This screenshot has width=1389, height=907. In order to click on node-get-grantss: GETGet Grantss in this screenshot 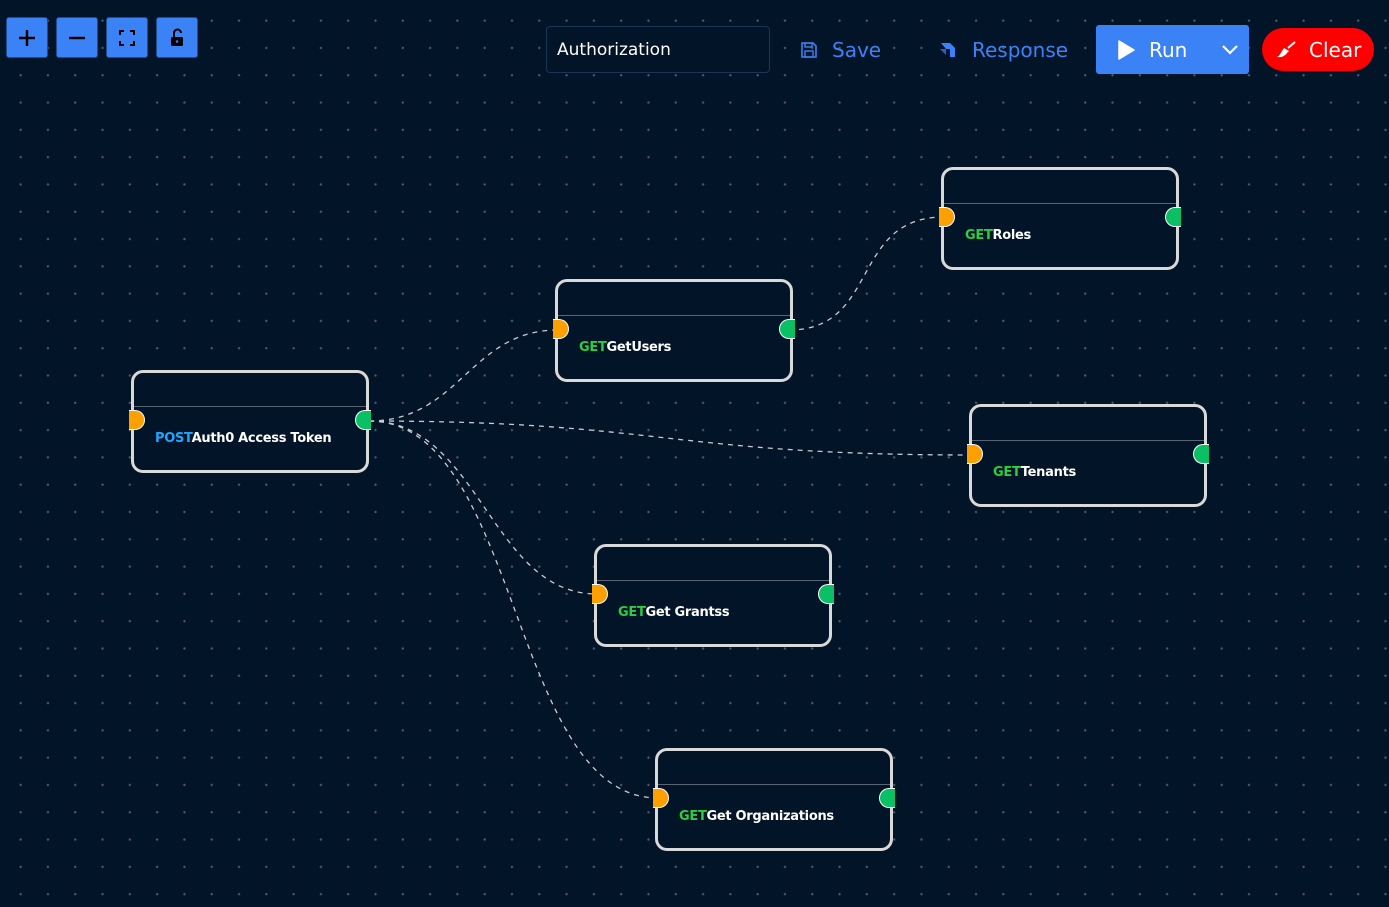, I will do `click(713, 595)`.